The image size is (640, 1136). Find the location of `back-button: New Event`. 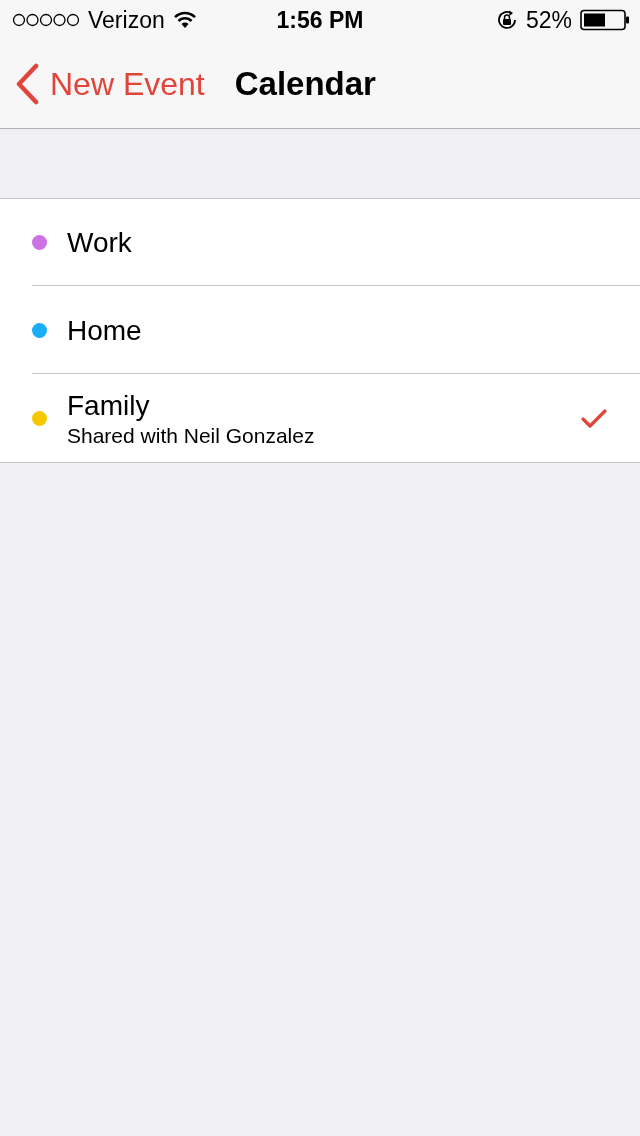

back-button: New Event is located at coordinates (109, 84).